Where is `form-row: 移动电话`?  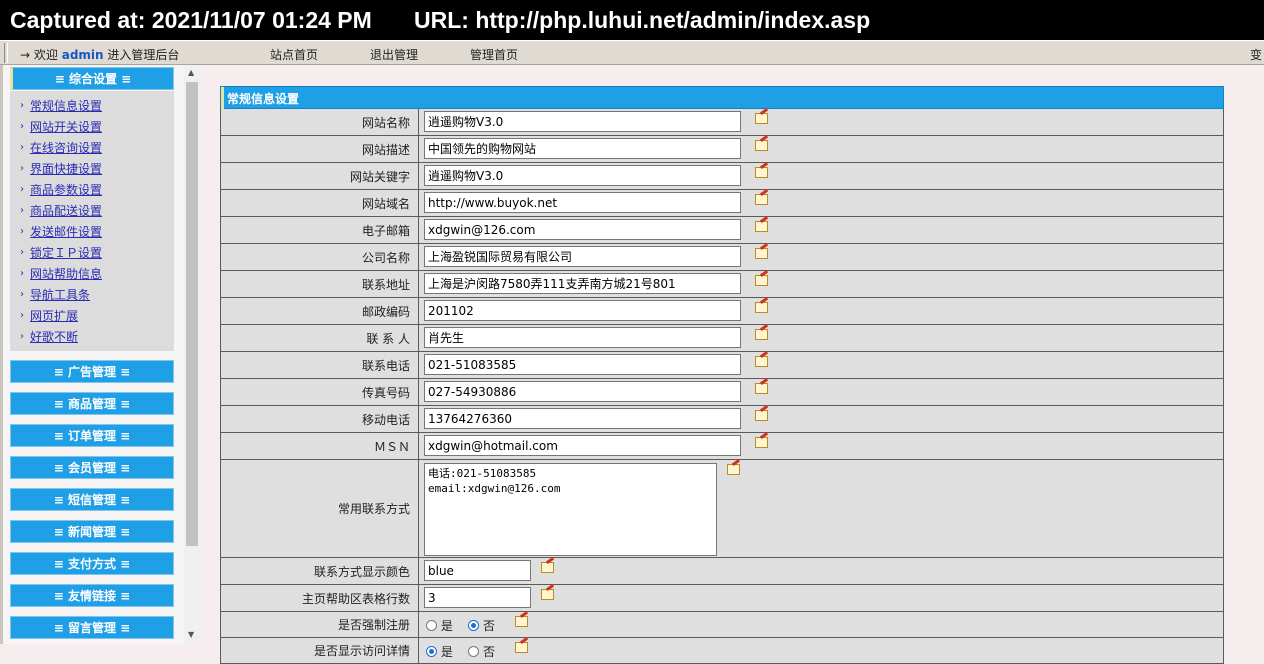 form-row: 移动电话 is located at coordinates (722, 419).